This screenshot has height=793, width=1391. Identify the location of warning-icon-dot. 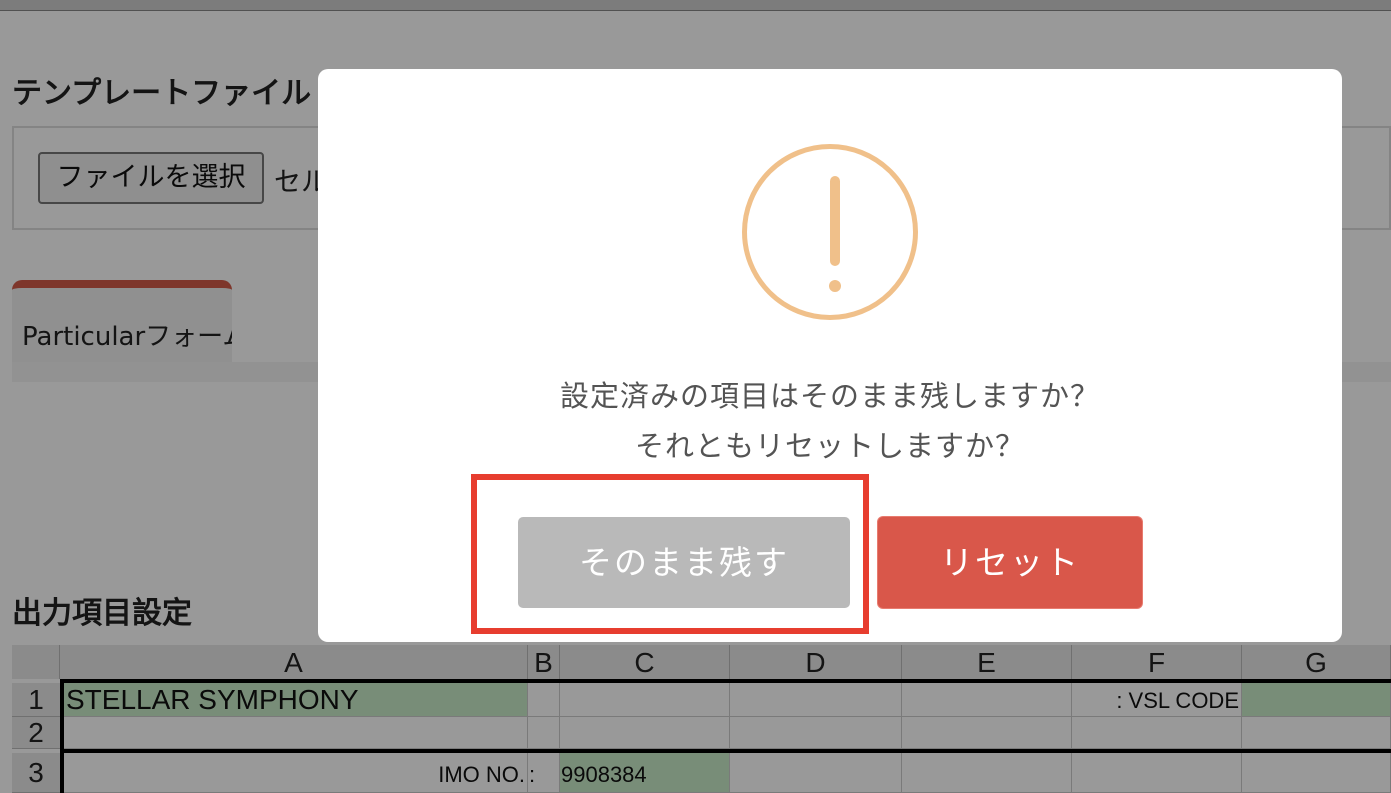
(835, 286).